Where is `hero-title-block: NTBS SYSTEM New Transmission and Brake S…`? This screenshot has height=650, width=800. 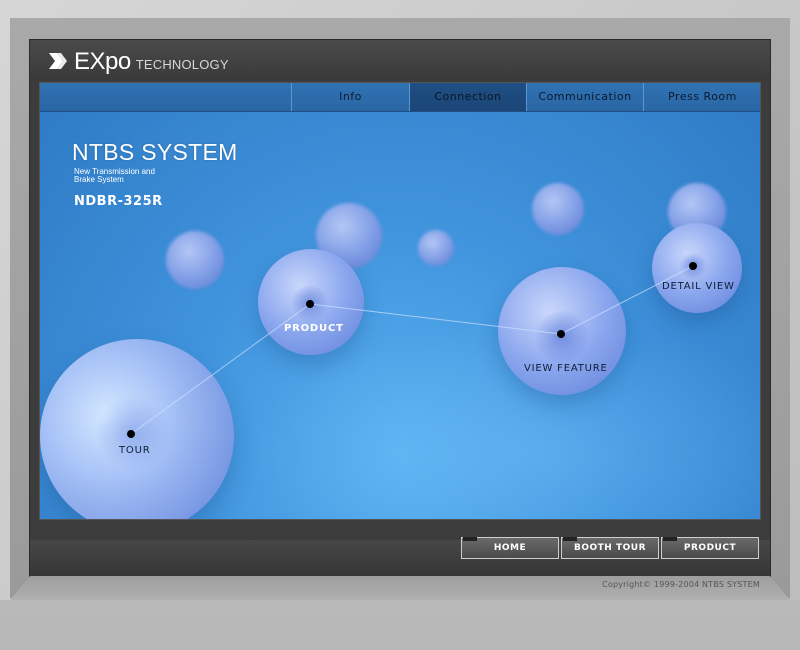 hero-title-block: NTBS SYSTEM New Transmission and Brake S… is located at coordinates (155, 174).